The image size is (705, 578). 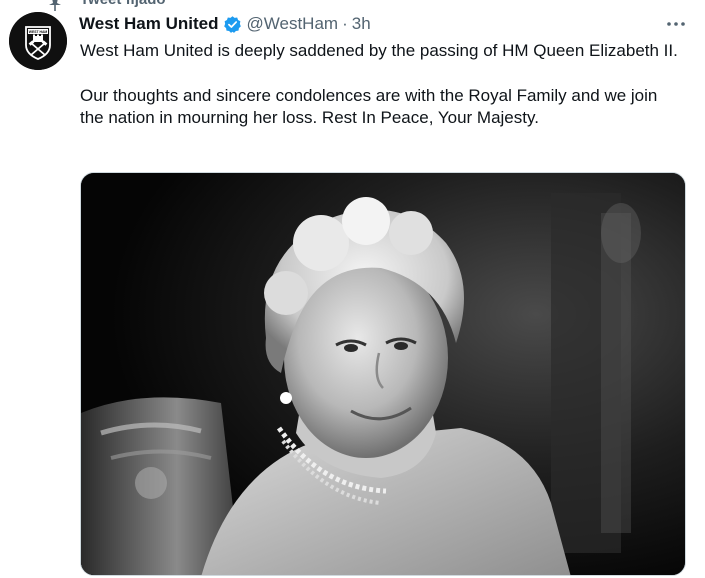 What do you see at coordinates (55, 6) in the screenshot?
I see `pin-icon` at bounding box center [55, 6].